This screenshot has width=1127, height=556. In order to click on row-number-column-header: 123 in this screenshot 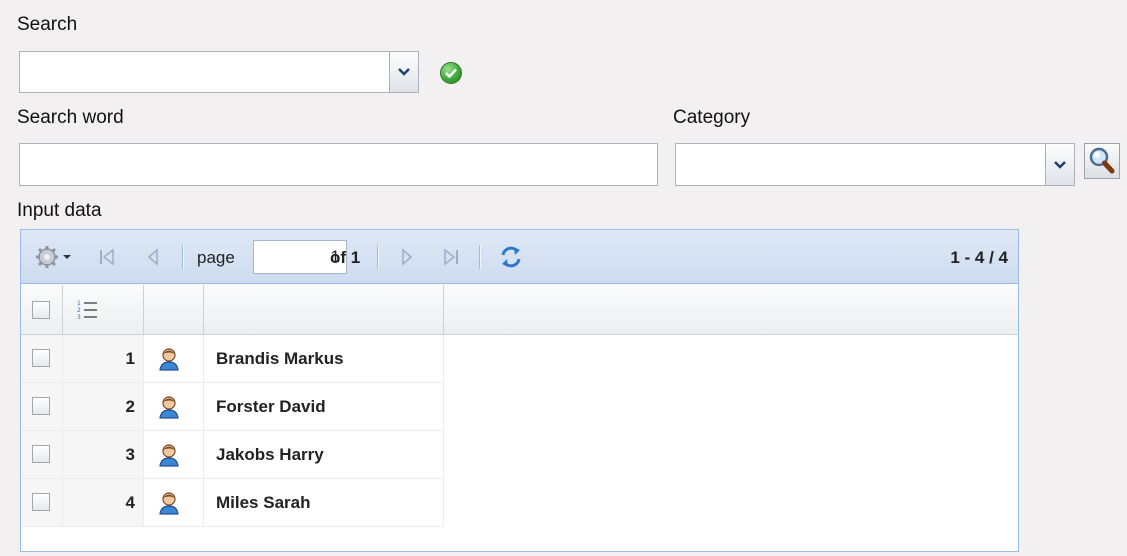, I will do `click(103, 310)`.